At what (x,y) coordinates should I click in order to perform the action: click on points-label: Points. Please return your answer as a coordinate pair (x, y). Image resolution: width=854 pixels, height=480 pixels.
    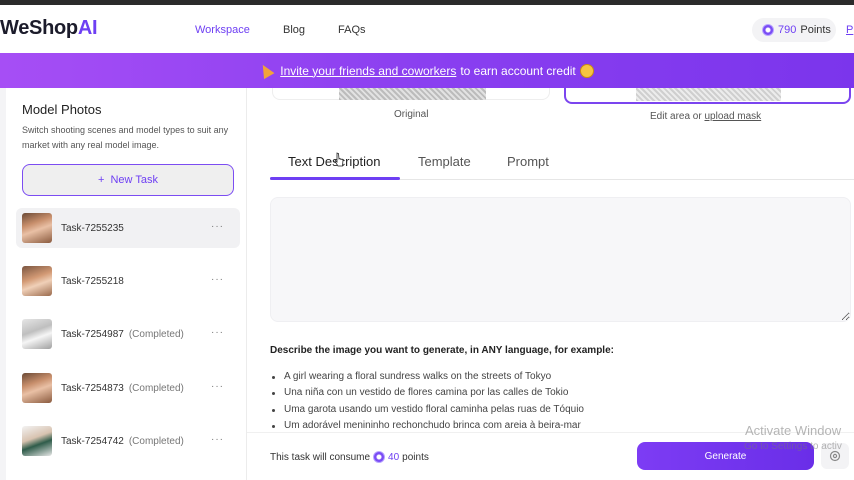
    Looking at the image, I should click on (815, 30).